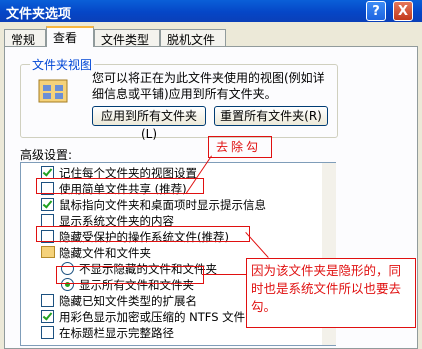 The image size is (422, 349). What do you see at coordinates (239, 147) in the screenshot?
I see `annotation-remove-check: 去除勾` at bounding box center [239, 147].